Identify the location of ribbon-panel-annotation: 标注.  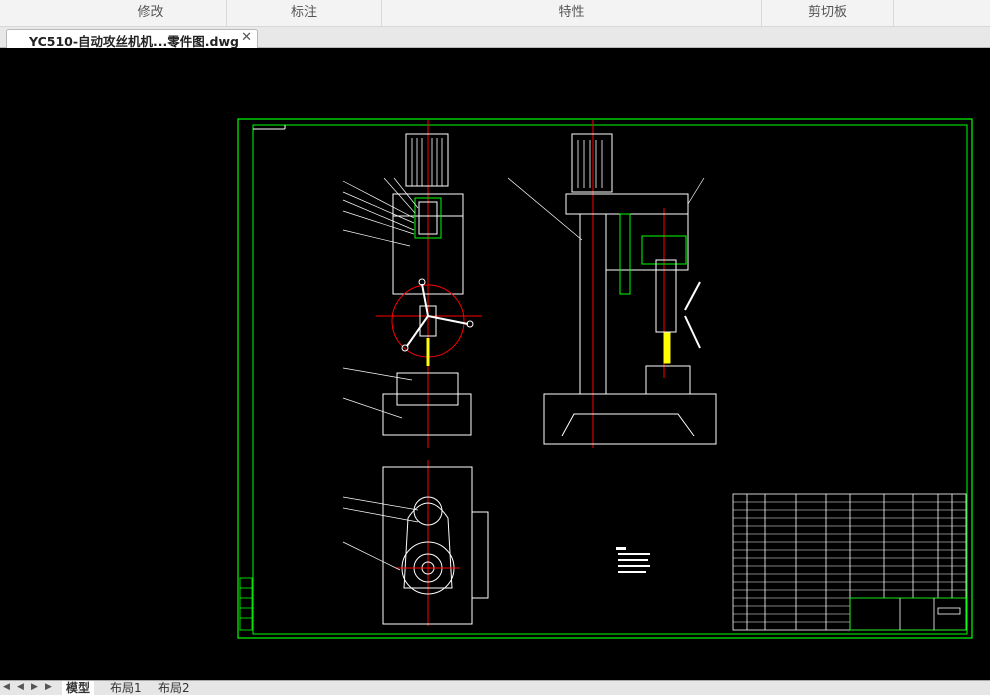
(304, 13).